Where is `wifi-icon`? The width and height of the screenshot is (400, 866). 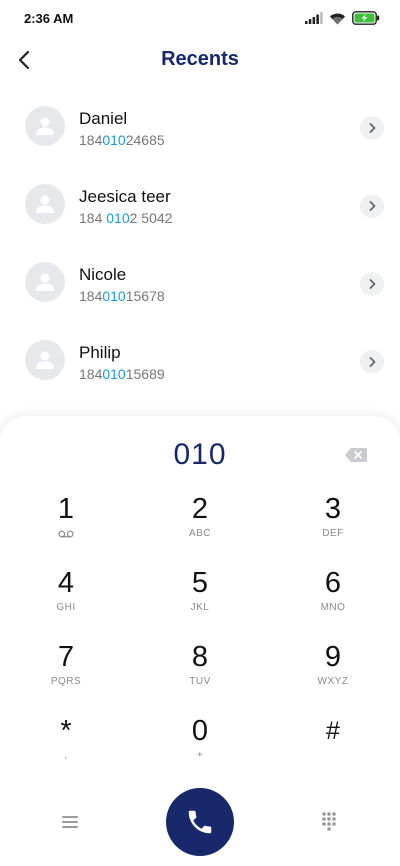
wifi-icon is located at coordinates (337, 18).